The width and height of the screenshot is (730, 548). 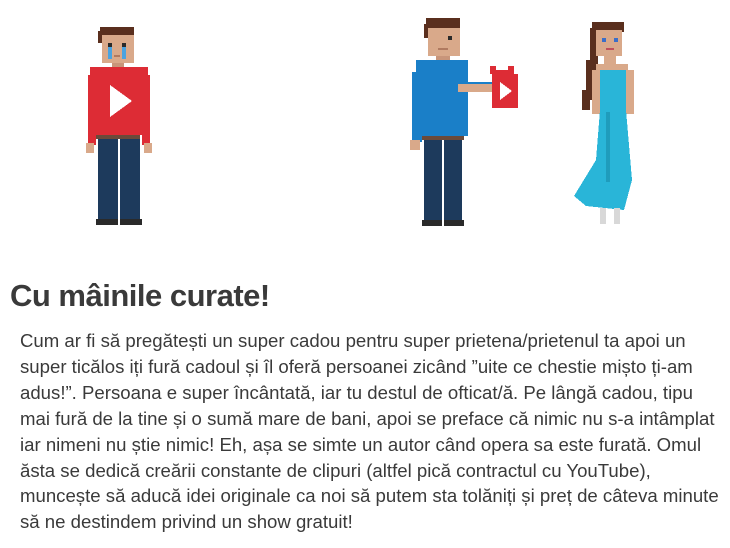 I want to click on woman-in-dress-icon, so click(x=604, y=123).